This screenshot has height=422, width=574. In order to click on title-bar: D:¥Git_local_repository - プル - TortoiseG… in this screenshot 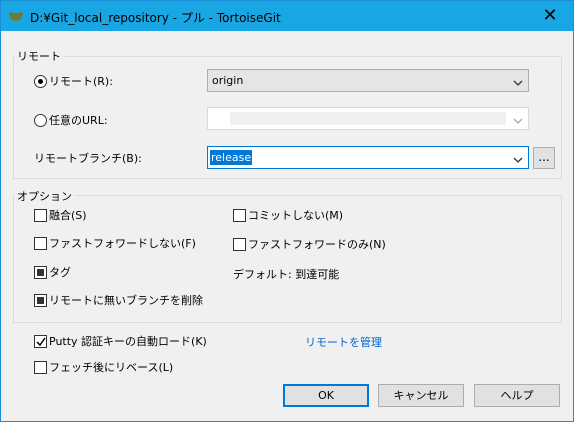, I will do `click(287, 16)`.